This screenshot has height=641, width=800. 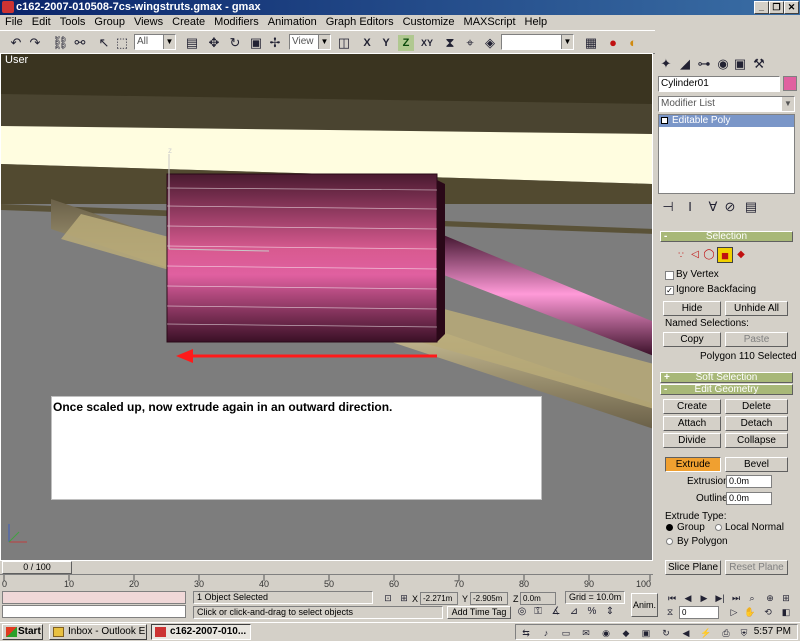 I want to click on key-filters-icon: ⚿, so click(x=538, y=612).